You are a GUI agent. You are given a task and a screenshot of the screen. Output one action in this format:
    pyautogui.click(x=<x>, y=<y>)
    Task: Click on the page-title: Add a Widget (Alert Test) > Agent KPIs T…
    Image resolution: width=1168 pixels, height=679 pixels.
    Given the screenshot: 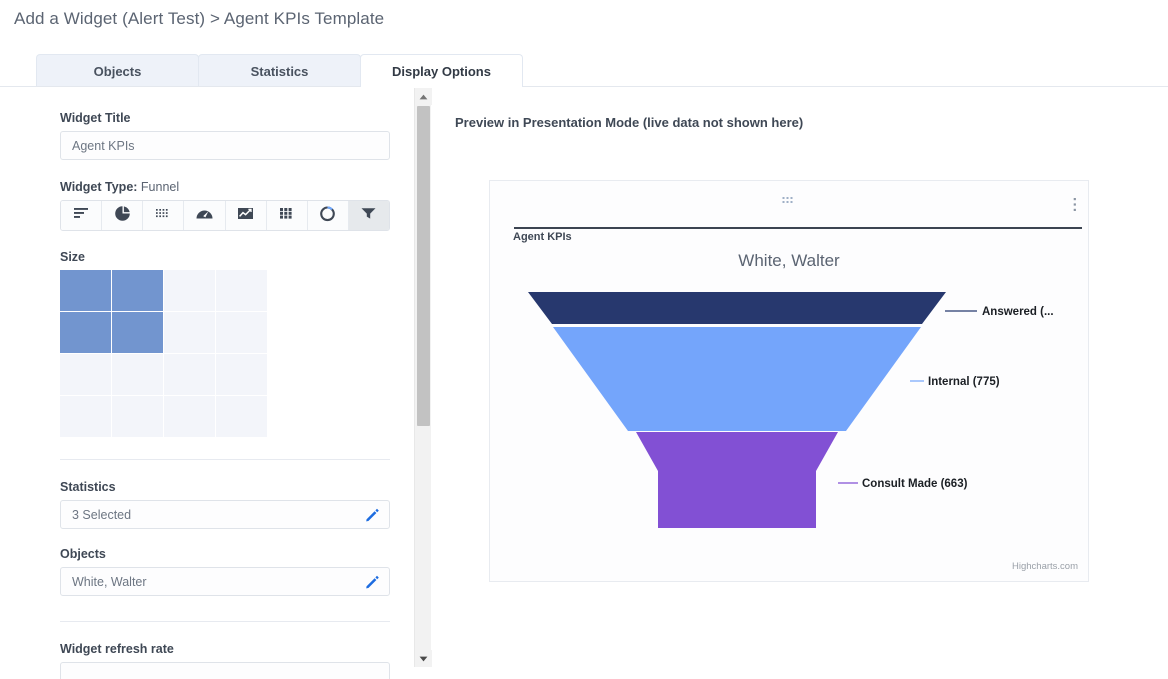 What is the action you would take?
    pyautogui.click(x=199, y=18)
    